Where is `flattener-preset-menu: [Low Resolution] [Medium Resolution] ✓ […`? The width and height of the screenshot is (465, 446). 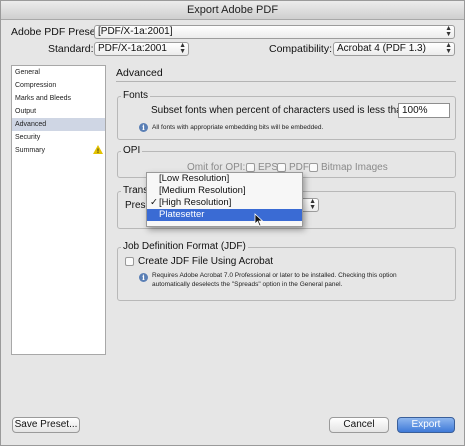
flattener-preset-menu: [Low Resolution] [Medium Resolution] ✓ [… is located at coordinates (224, 199).